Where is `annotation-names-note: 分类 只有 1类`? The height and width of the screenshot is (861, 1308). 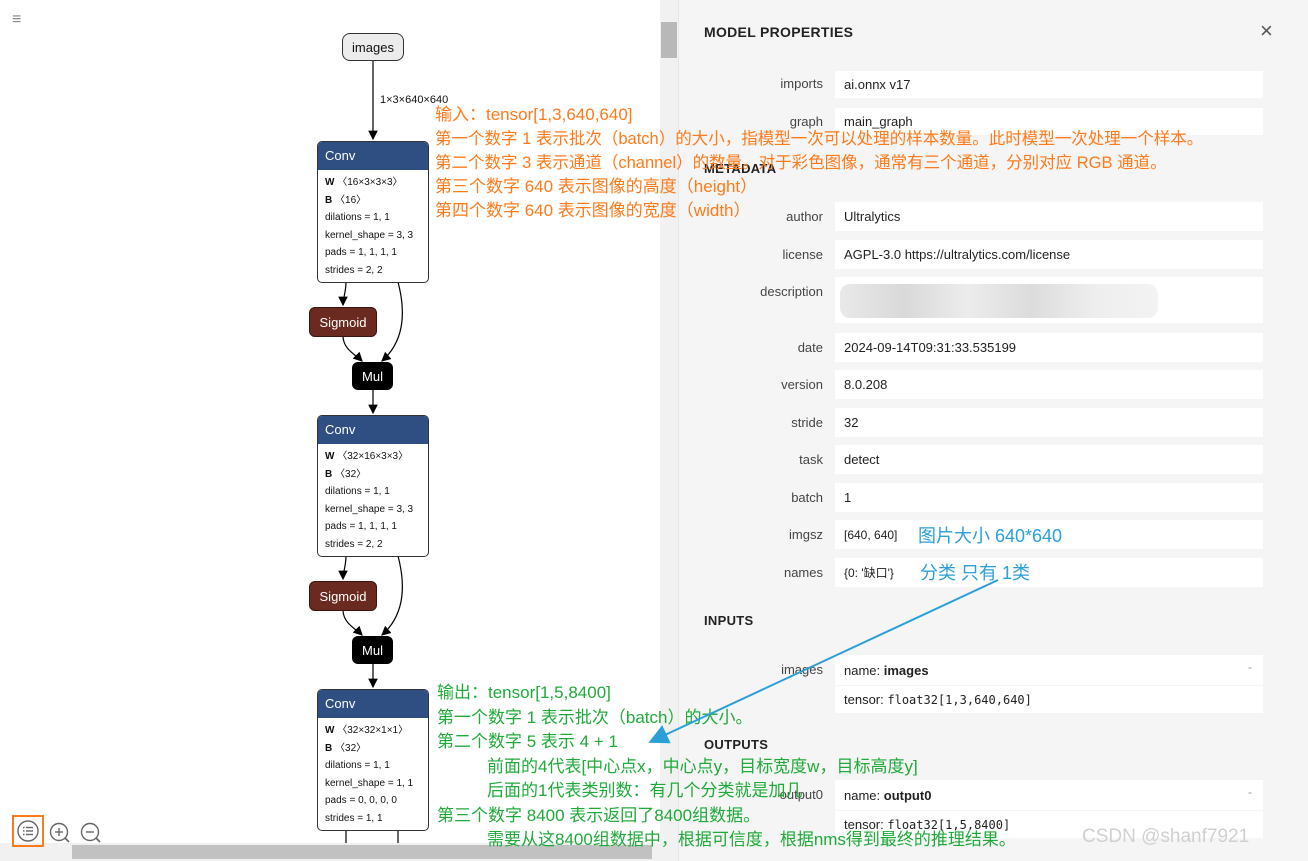 annotation-names-note: 分类 只有 1类 is located at coordinates (975, 573).